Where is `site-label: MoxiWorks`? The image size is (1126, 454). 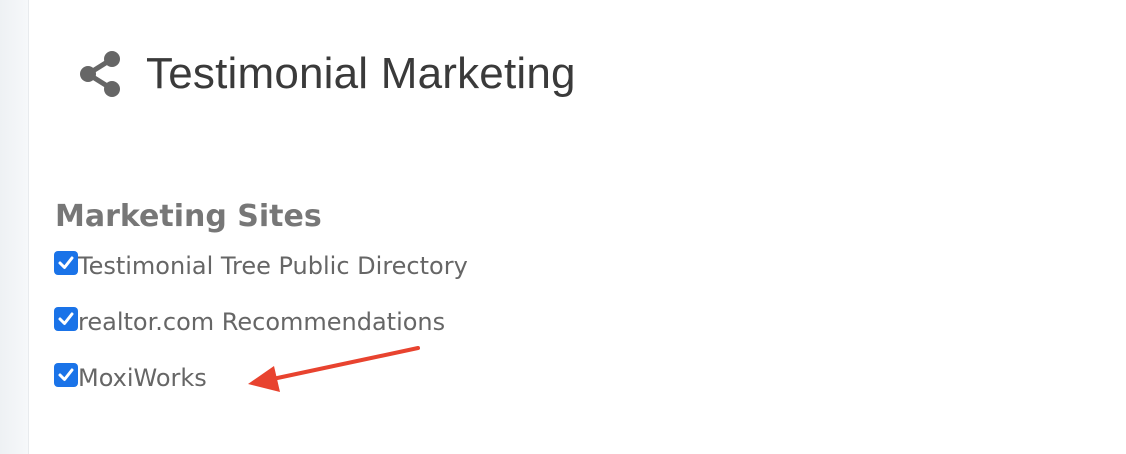
site-label: MoxiWorks is located at coordinates (142, 378).